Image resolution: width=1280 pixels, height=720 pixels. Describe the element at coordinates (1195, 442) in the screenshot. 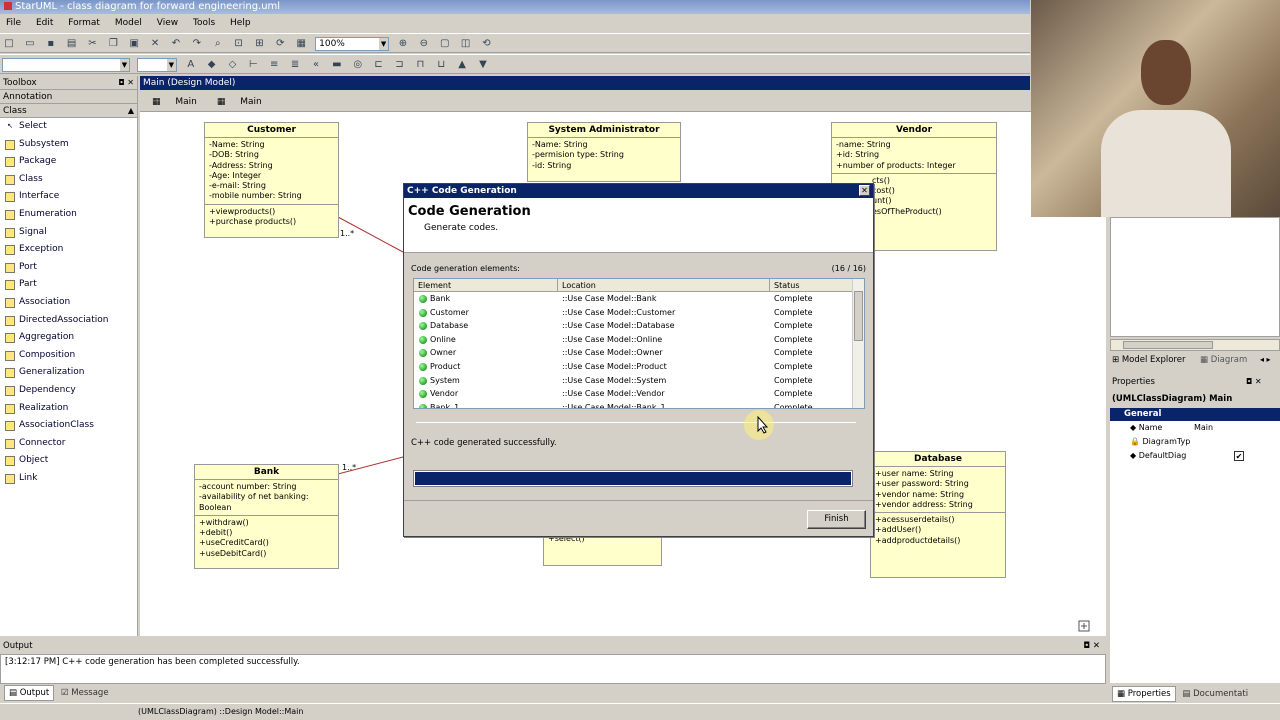

I see `prop-row: 🔒 DiagramTyp` at that location.